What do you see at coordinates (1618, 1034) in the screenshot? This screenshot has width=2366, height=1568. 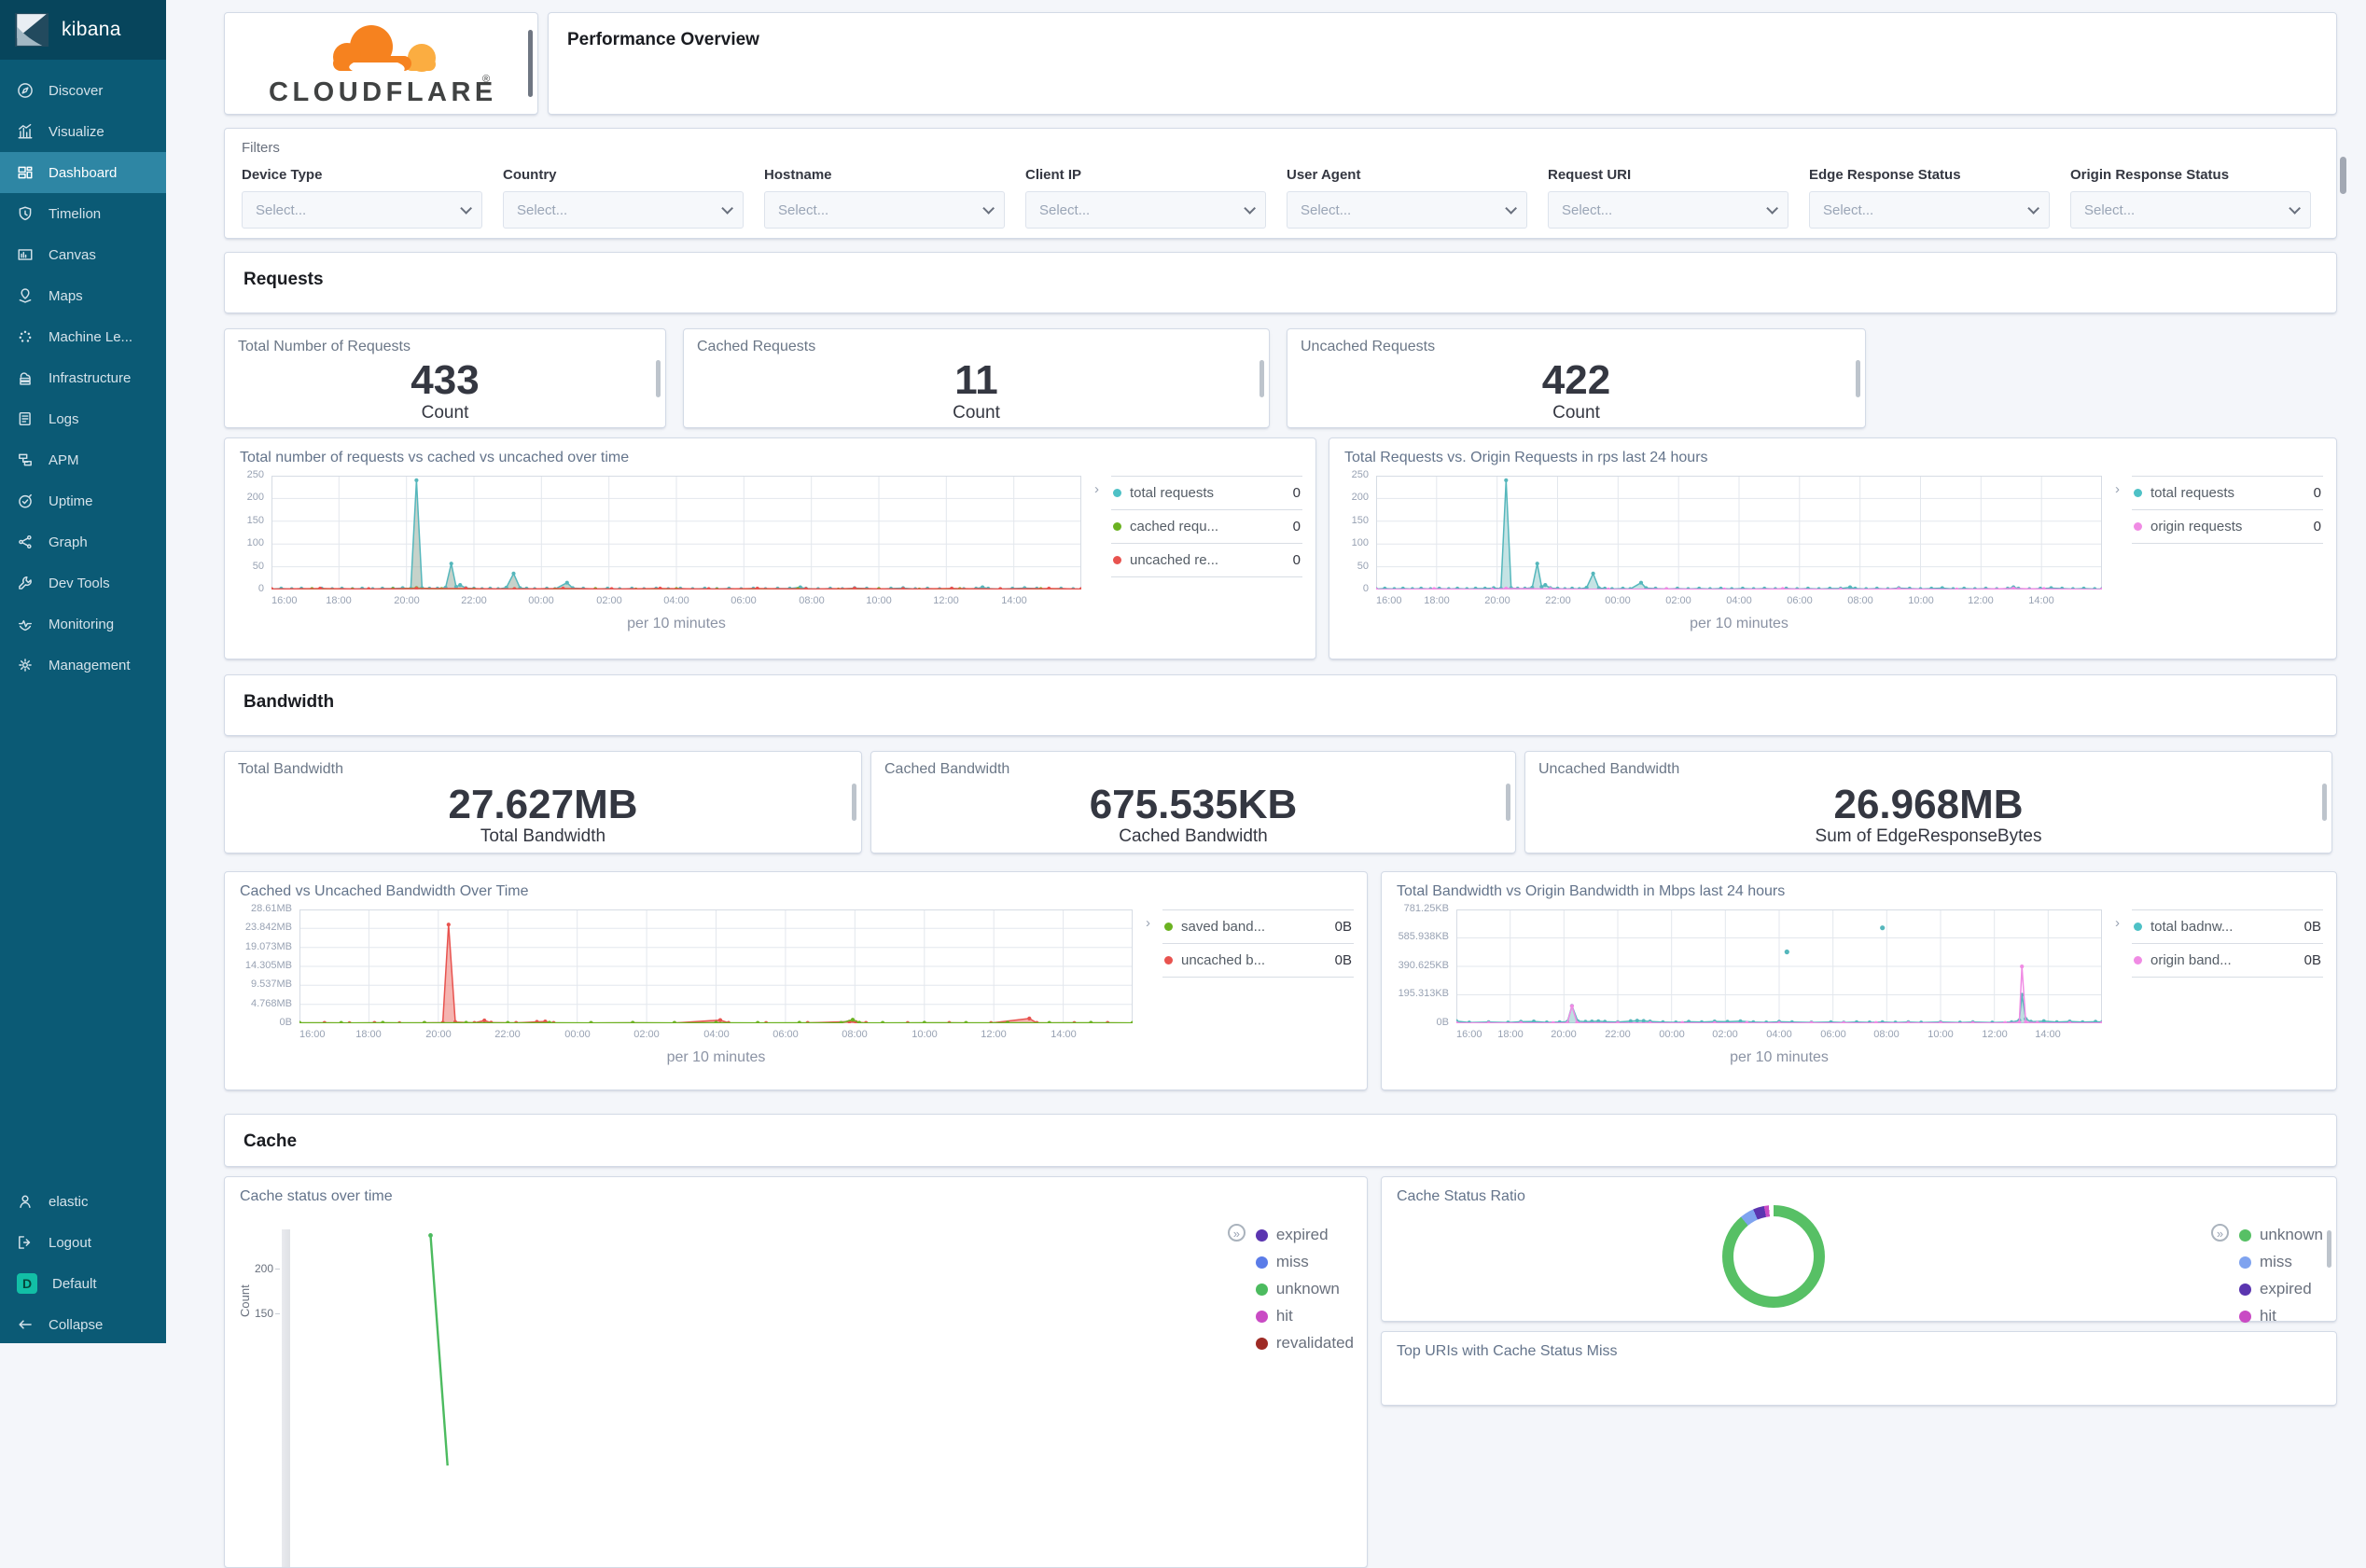 I see `x-axis-tick: 22:00` at bounding box center [1618, 1034].